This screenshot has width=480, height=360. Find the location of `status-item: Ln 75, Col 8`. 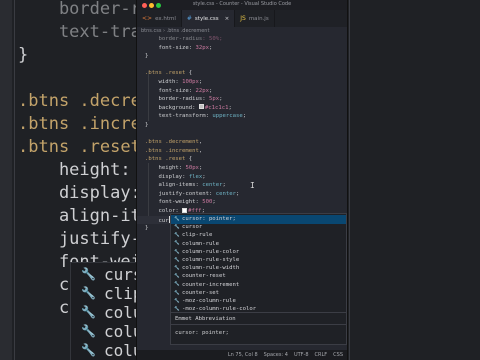

status-item: Ln 75, Col 8 is located at coordinates (243, 355).